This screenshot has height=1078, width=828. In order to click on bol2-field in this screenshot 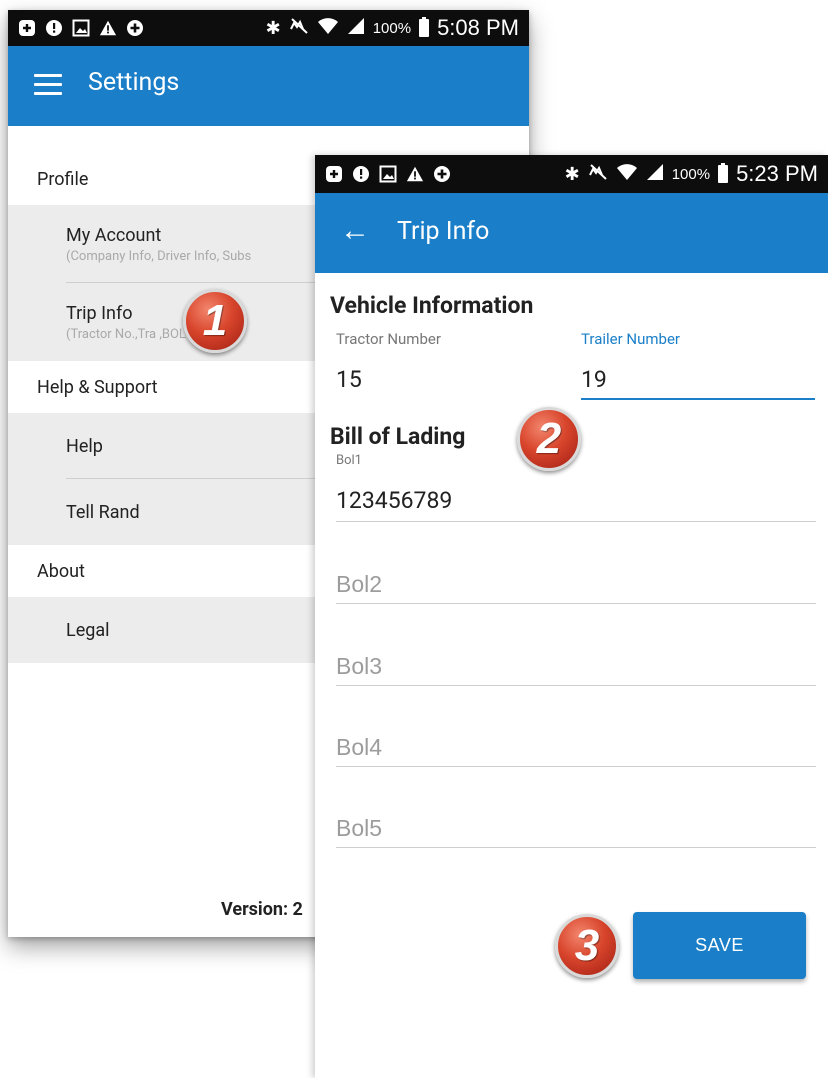, I will do `click(576, 584)`.